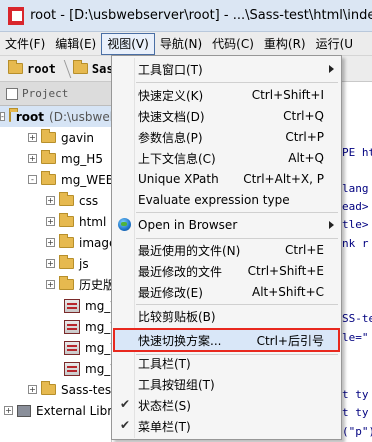 The height and width of the screenshot is (442, 372). What do you see at coordinates (237, 82) in the screenshot?
I see `menu-separator` at bounding box center [237, 82].